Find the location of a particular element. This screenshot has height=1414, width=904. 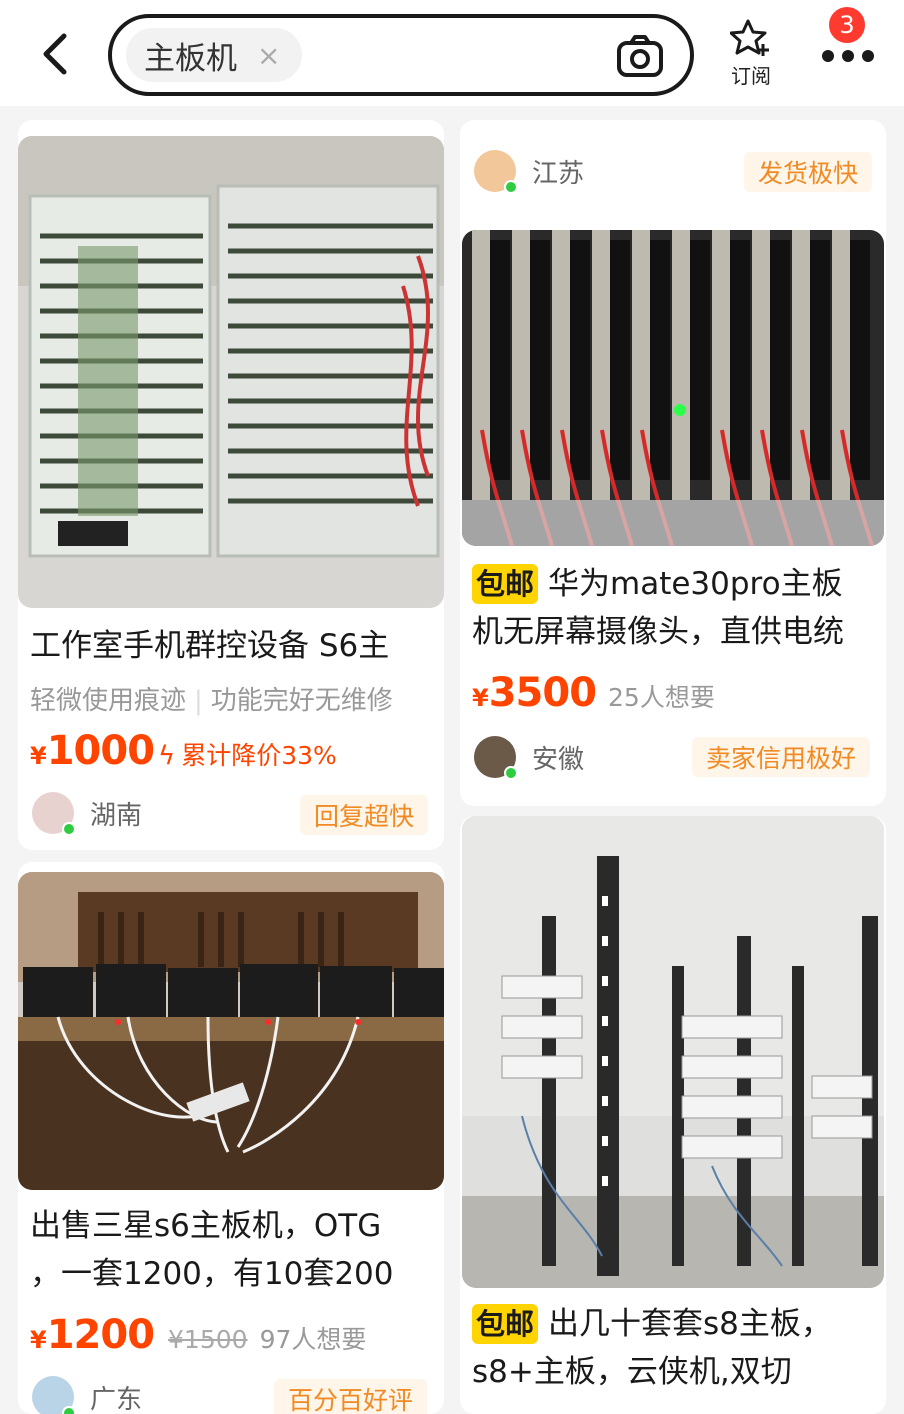

tag-function: 功能完好无维修 is located at coordinates (301, 701).